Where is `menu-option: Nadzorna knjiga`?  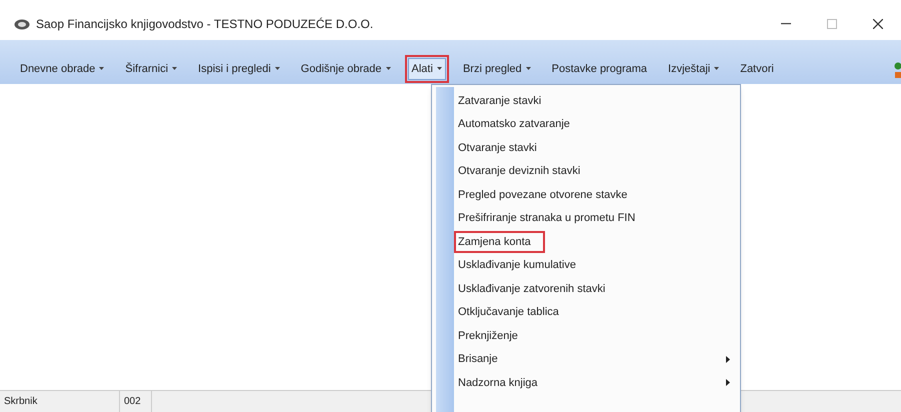
menu-option: Nadzorna knjiga is located at coordinates (498, 383).